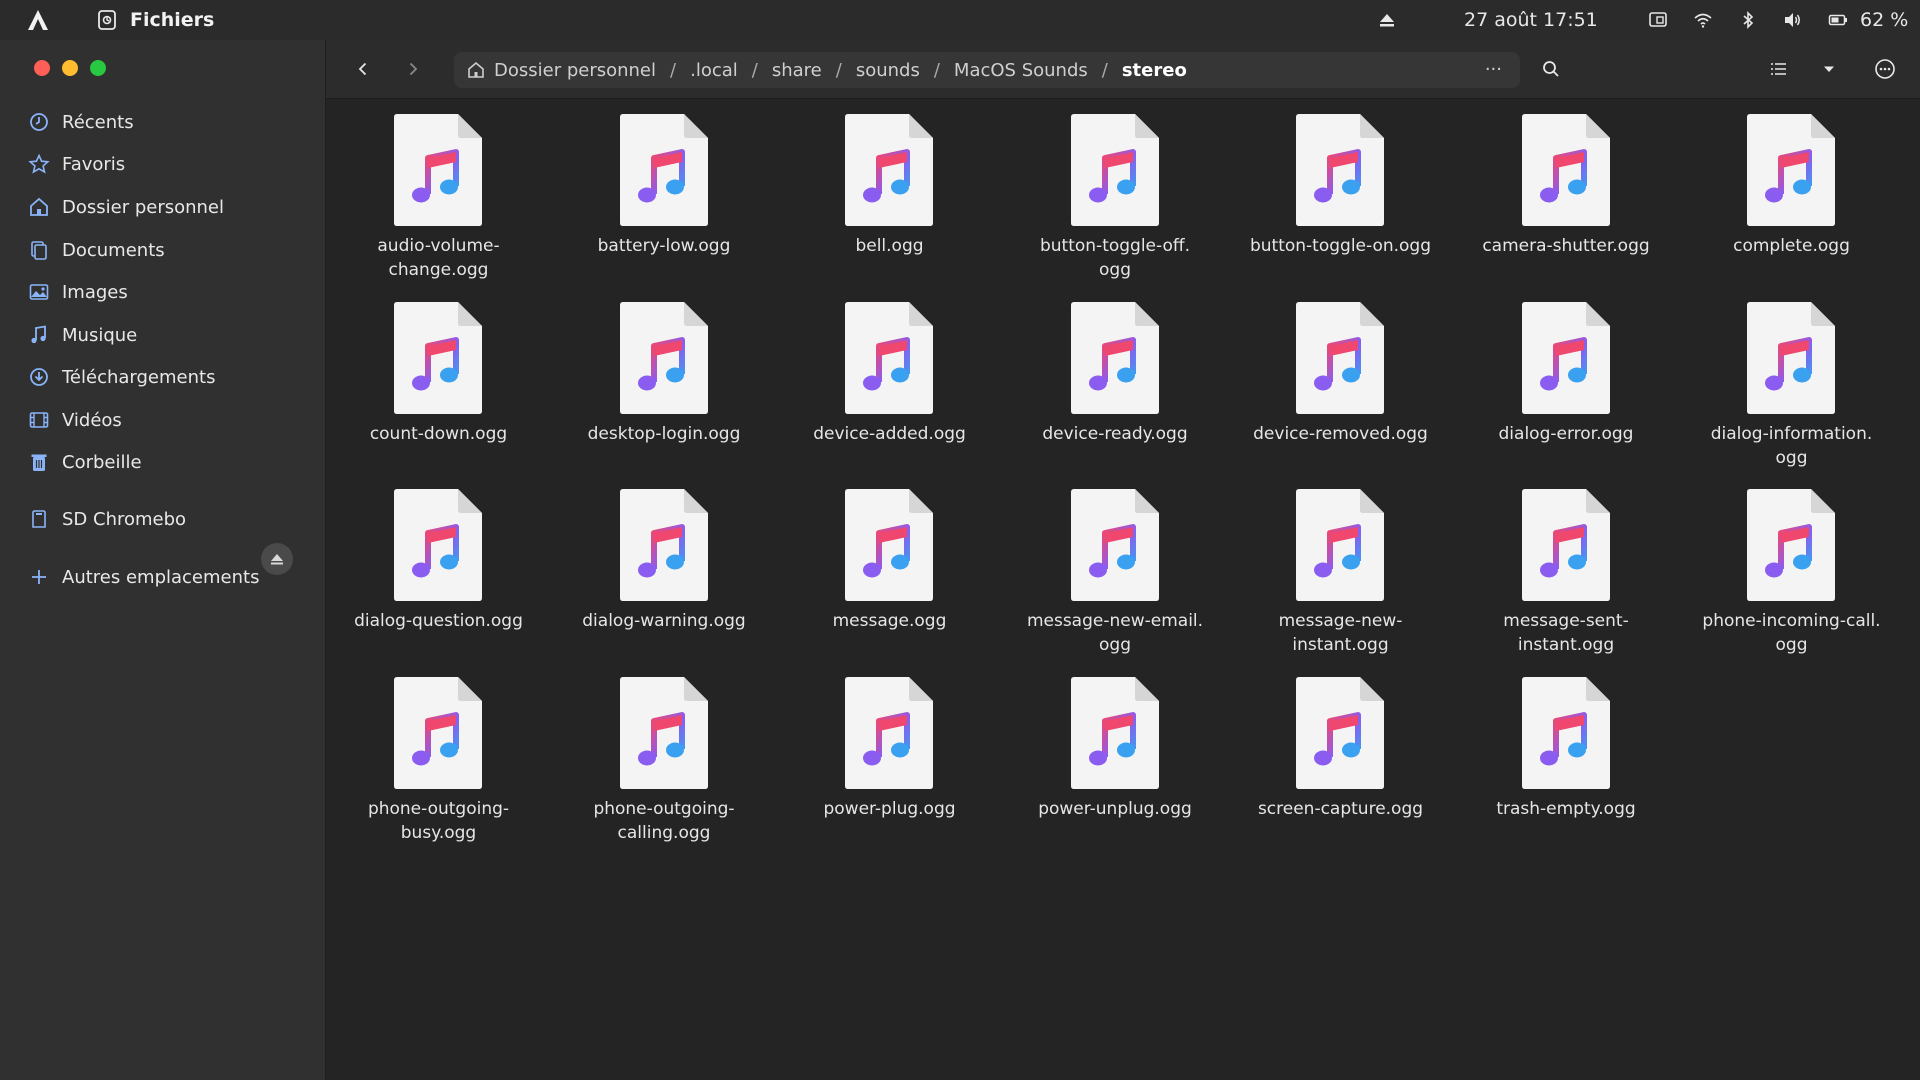 The width and height of the screenshot is (1920, 1080). What do you see at coordinates (1791, 446) in the screenshot?
I see `file-name: dialog-information. ogg` at bounding box center [1791, 446].